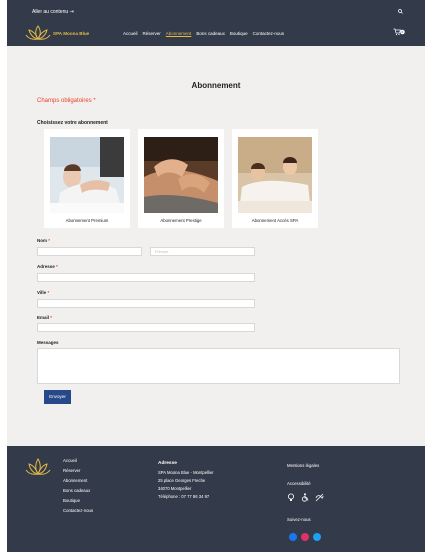  What do you see at coordinates (293, 537) in the screenshot?
I see `facebook-icon` at bounding box center [293, 537].